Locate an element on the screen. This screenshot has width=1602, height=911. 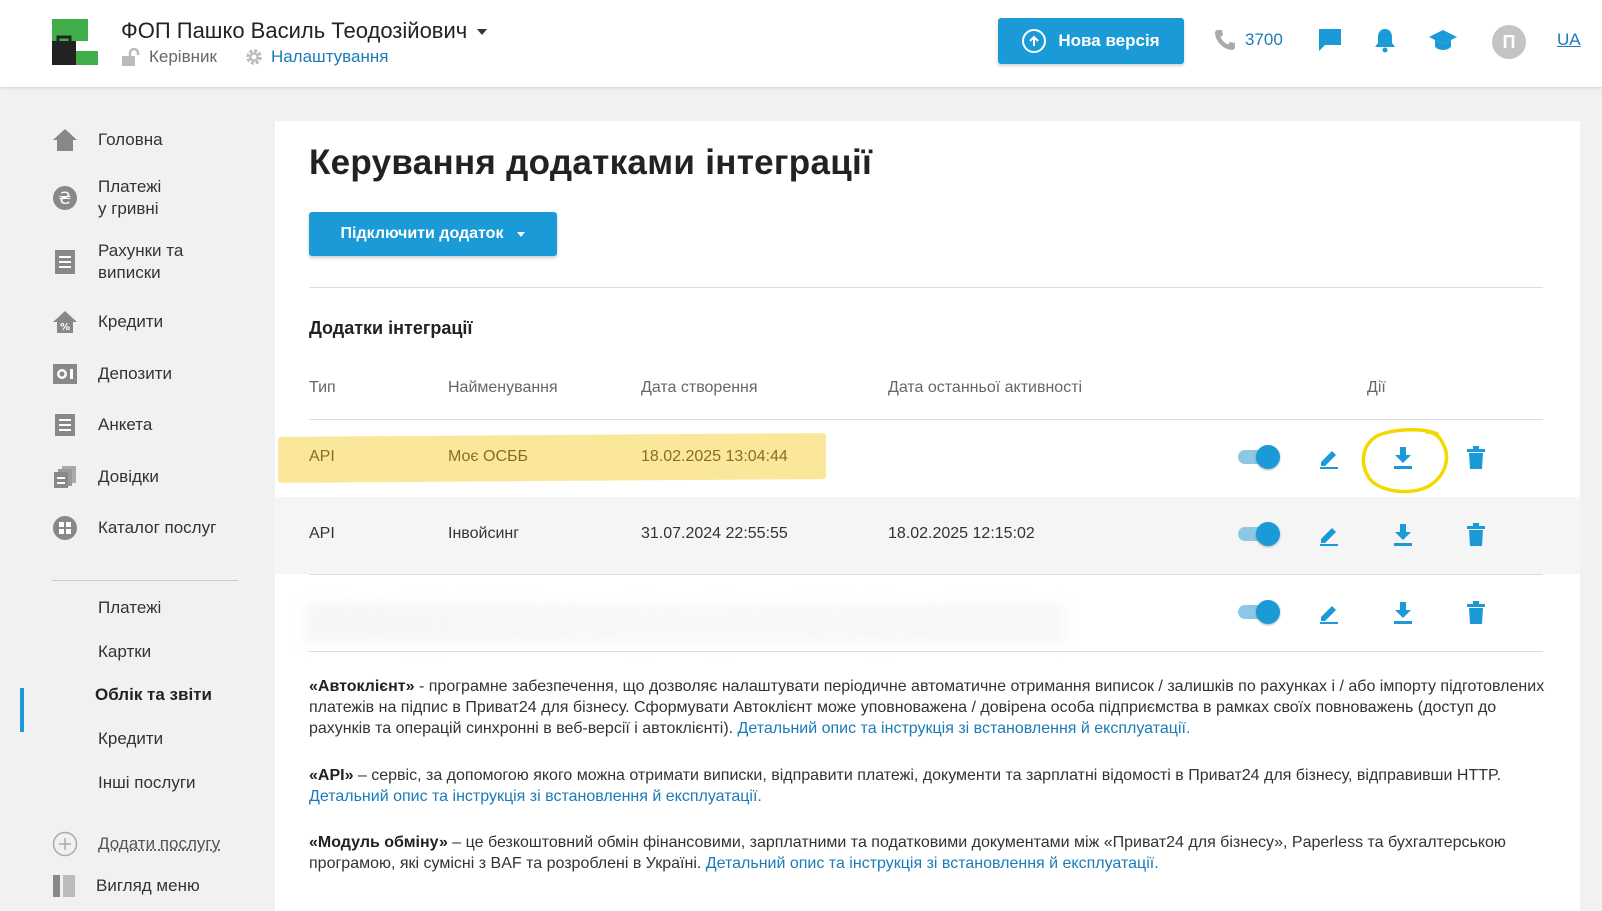
company-name: ФОП Пашко Василь Теодозійович is located at coordinates (294, 30).